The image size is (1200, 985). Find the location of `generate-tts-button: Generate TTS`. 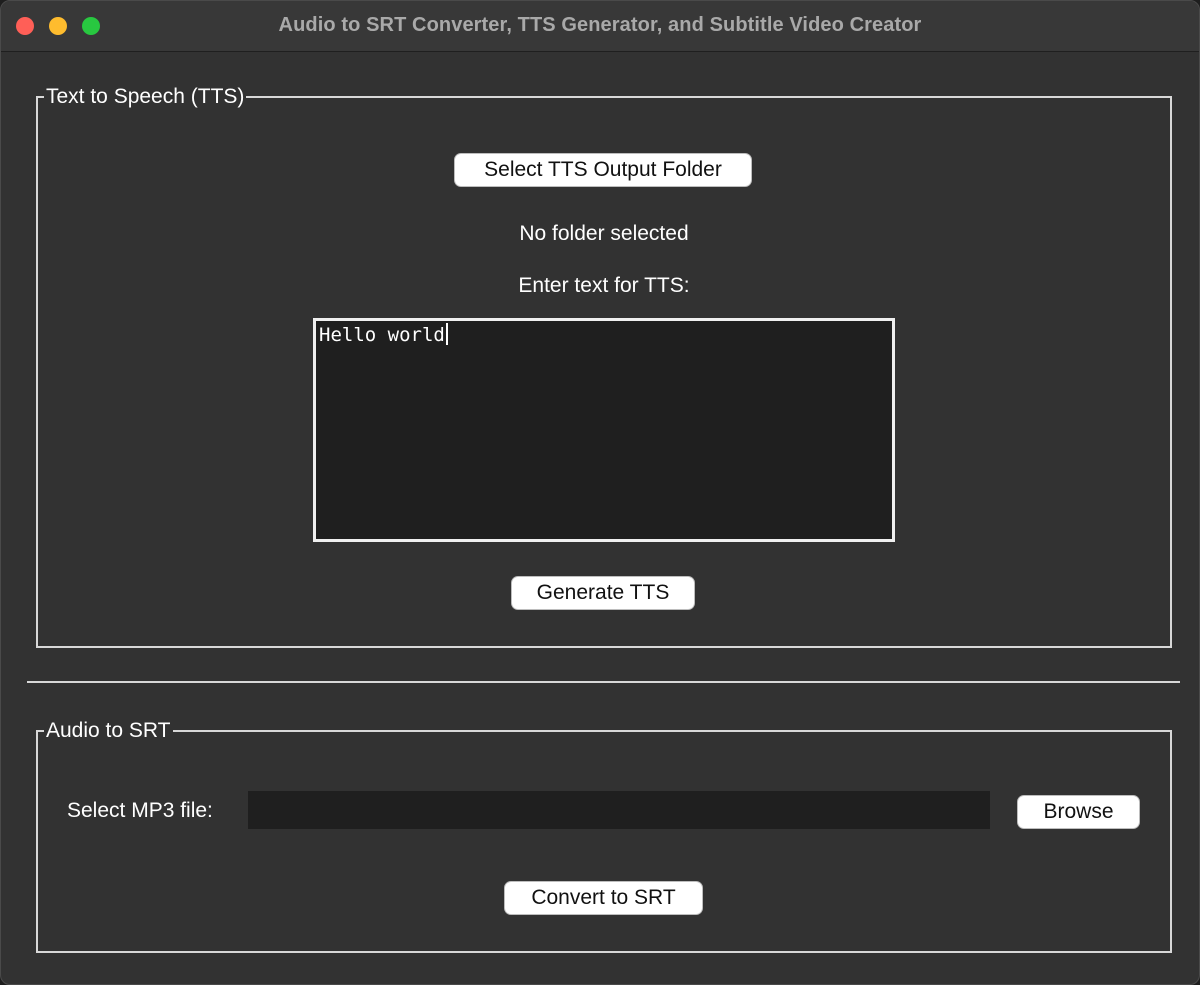

generate-tts-button: Generate TTS is located at coordinates (603, 593).